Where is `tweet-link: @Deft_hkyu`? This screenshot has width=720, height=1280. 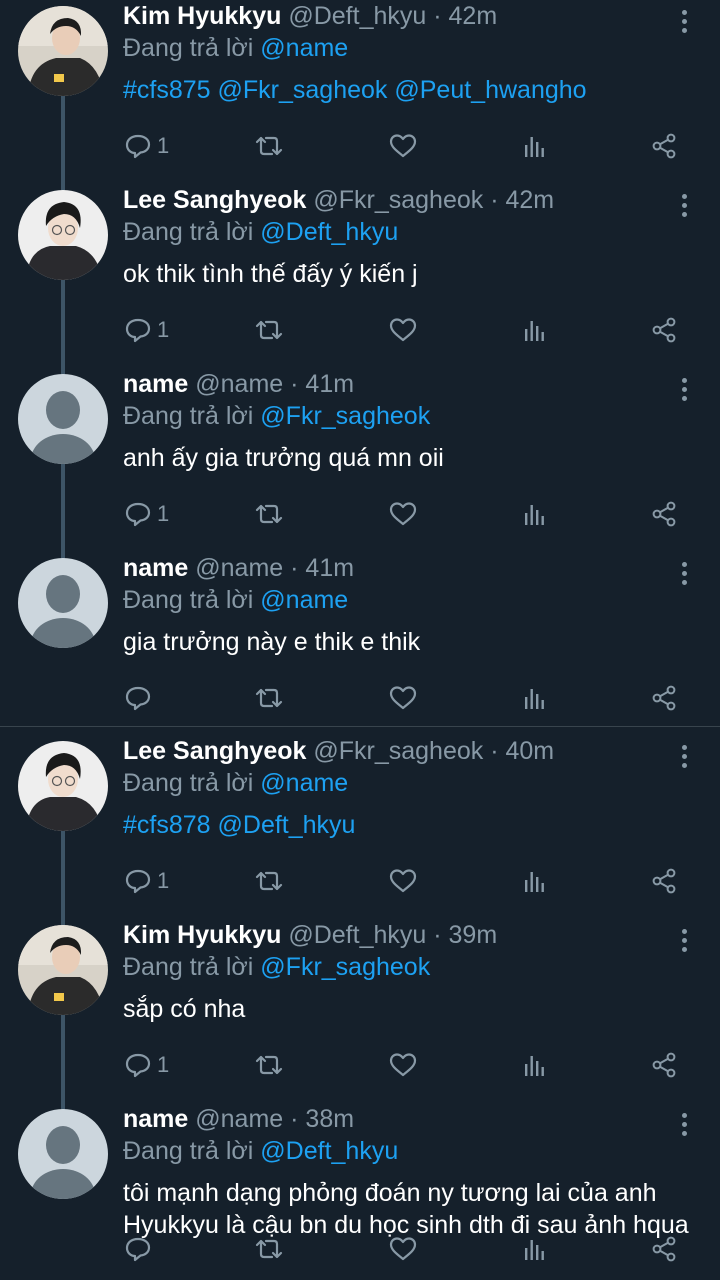 tweet-link: @Deft_hkyu is located at coordinates (287, 825).